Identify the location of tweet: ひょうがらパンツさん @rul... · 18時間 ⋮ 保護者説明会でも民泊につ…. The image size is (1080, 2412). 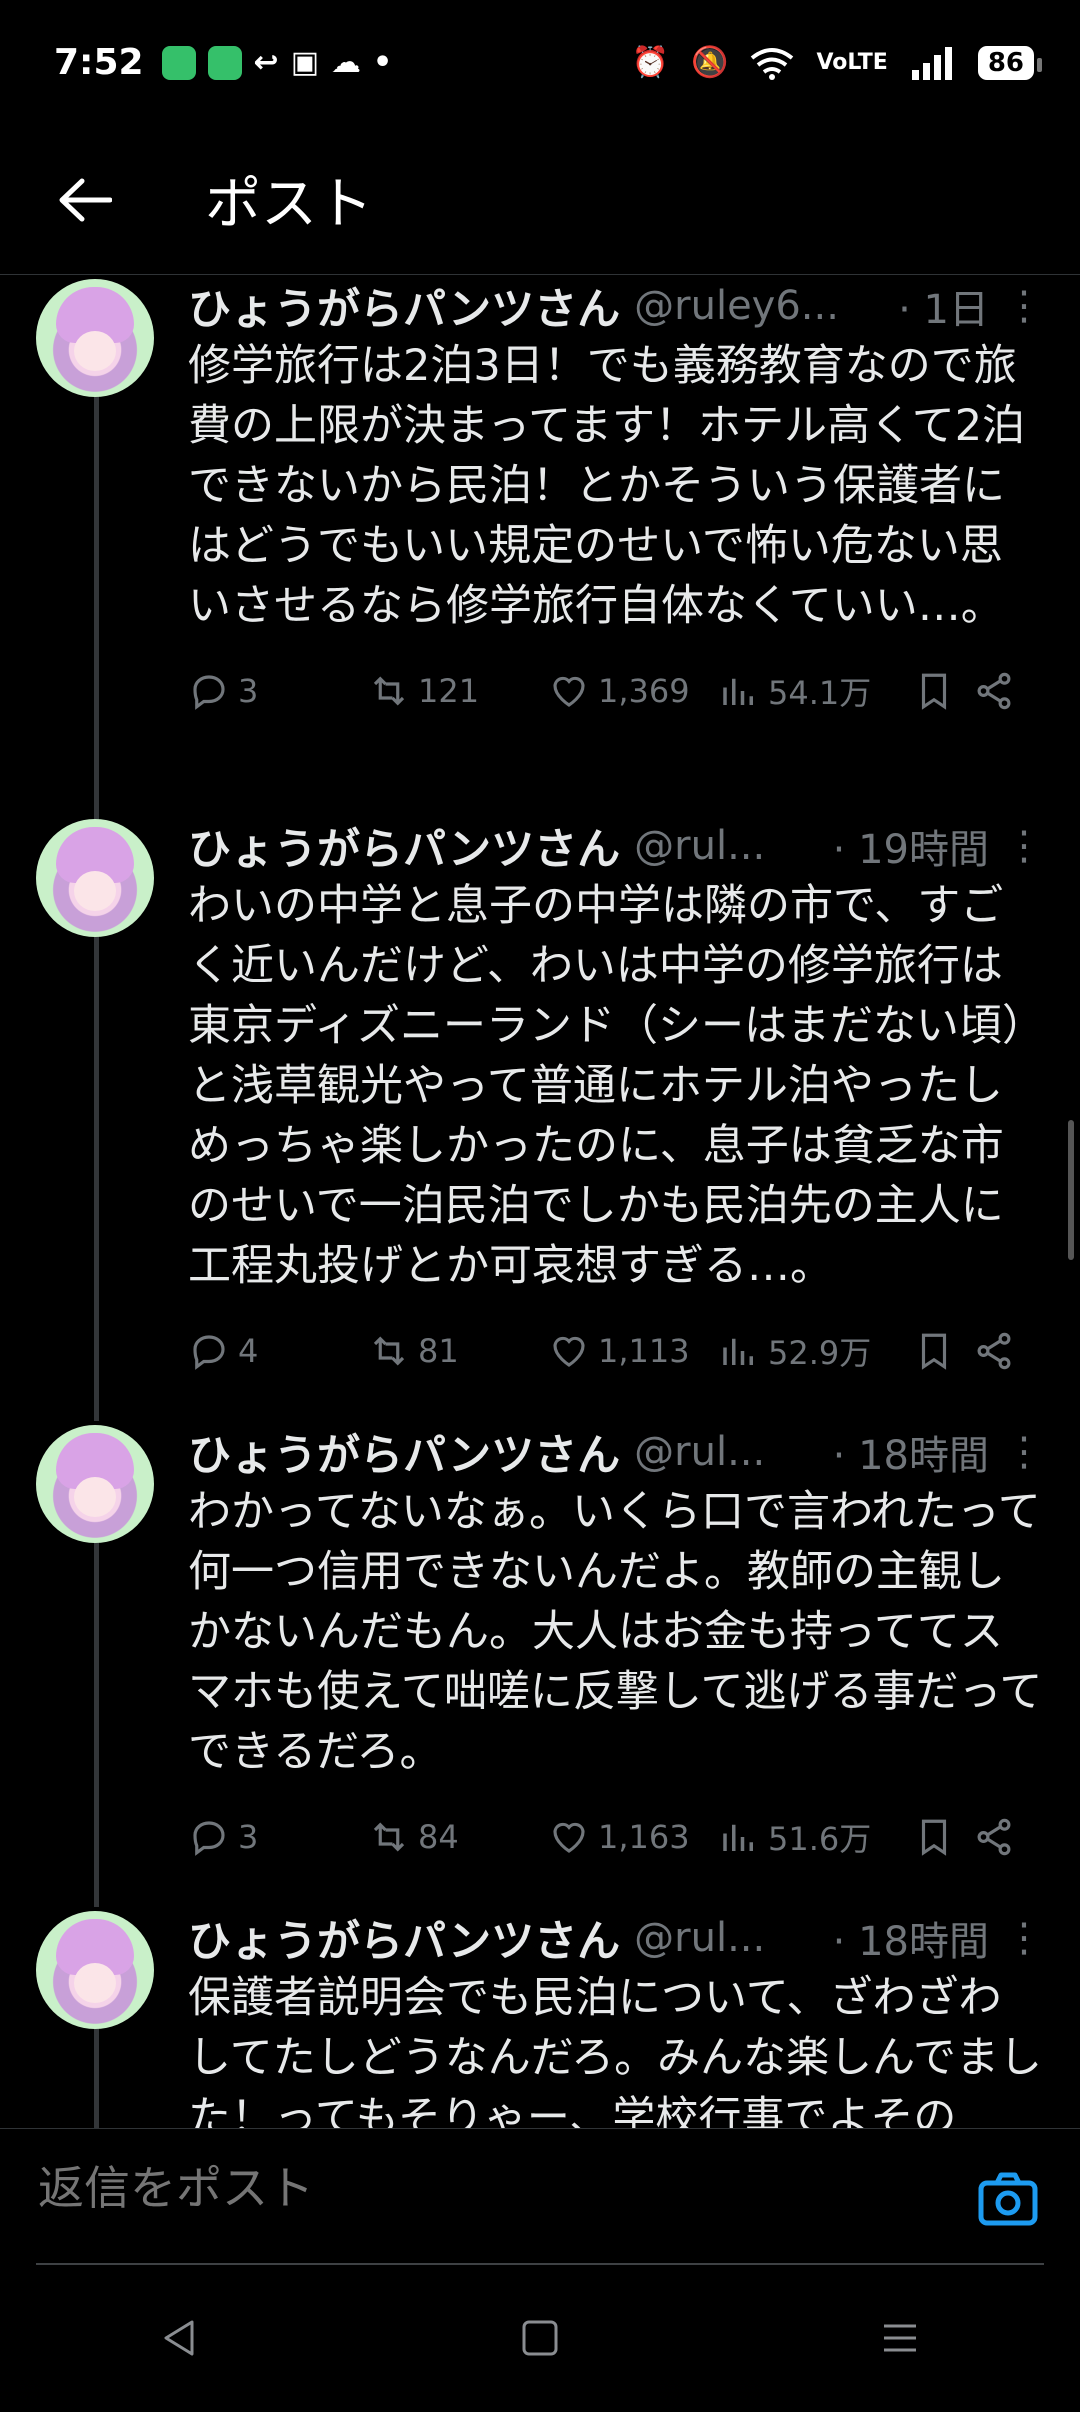
(540, 2018).